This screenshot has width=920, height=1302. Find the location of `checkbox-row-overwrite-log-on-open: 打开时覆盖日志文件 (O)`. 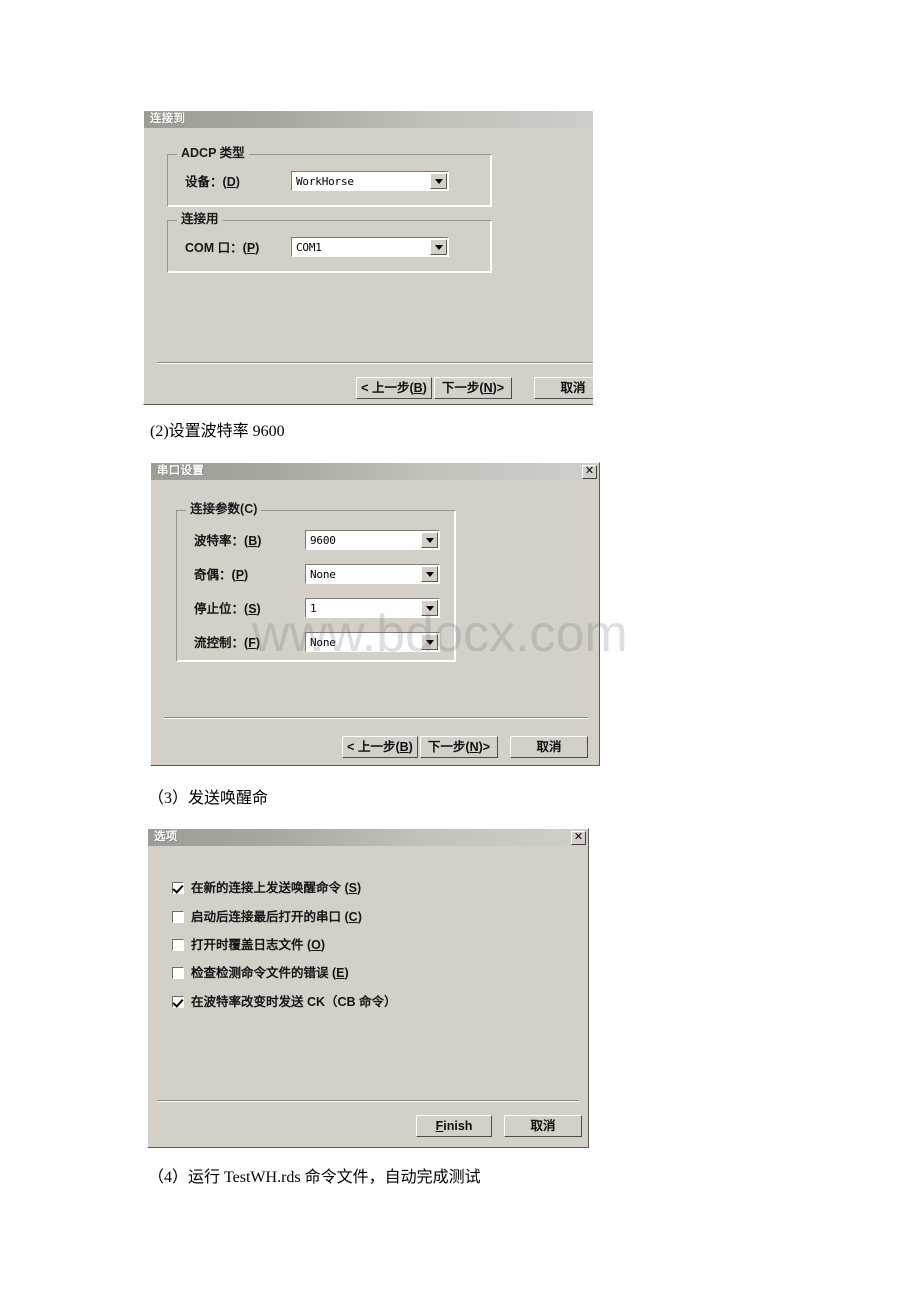

checkbox-row-overwrite-log-on-open: 打开时覆盖日志文件 (O) is located at coordinates (248, 945).